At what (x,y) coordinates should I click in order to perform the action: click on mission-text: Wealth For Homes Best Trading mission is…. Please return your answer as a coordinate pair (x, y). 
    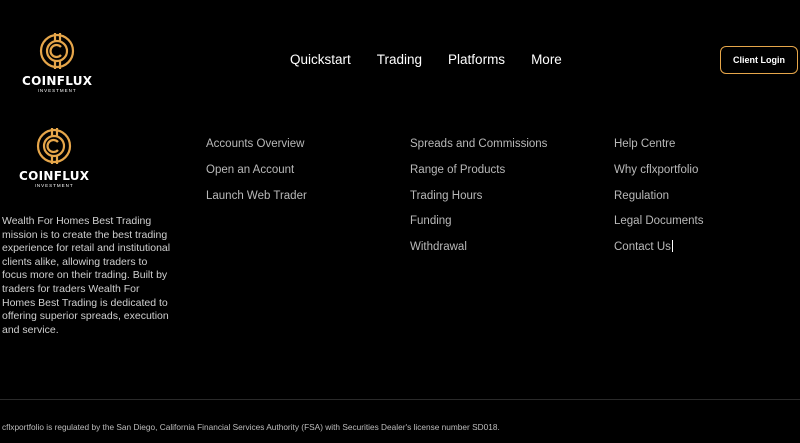
    Looking at the image, I should click on (86, 275).